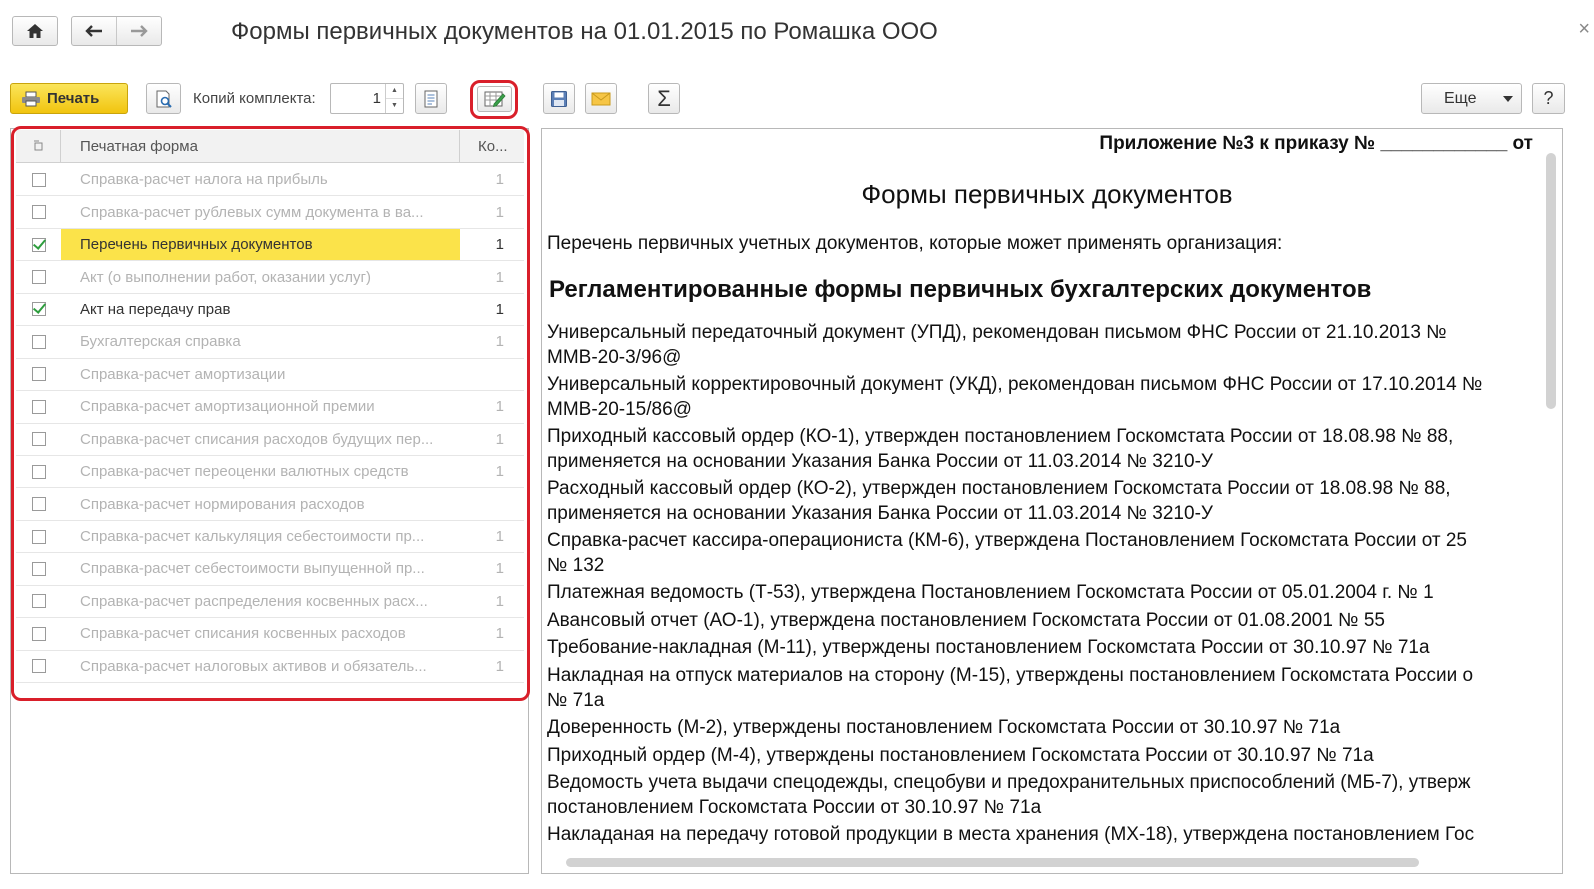  What do you see at coordinates (1584, 29) in the screenshot?
I see `close-icon: ×` at bounding box center [1584, 29].